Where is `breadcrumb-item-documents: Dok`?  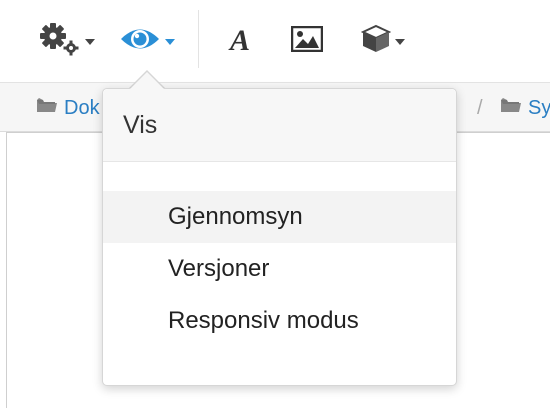
breadcrumb-item-documents: Dok is located at coordinates (68, 108).